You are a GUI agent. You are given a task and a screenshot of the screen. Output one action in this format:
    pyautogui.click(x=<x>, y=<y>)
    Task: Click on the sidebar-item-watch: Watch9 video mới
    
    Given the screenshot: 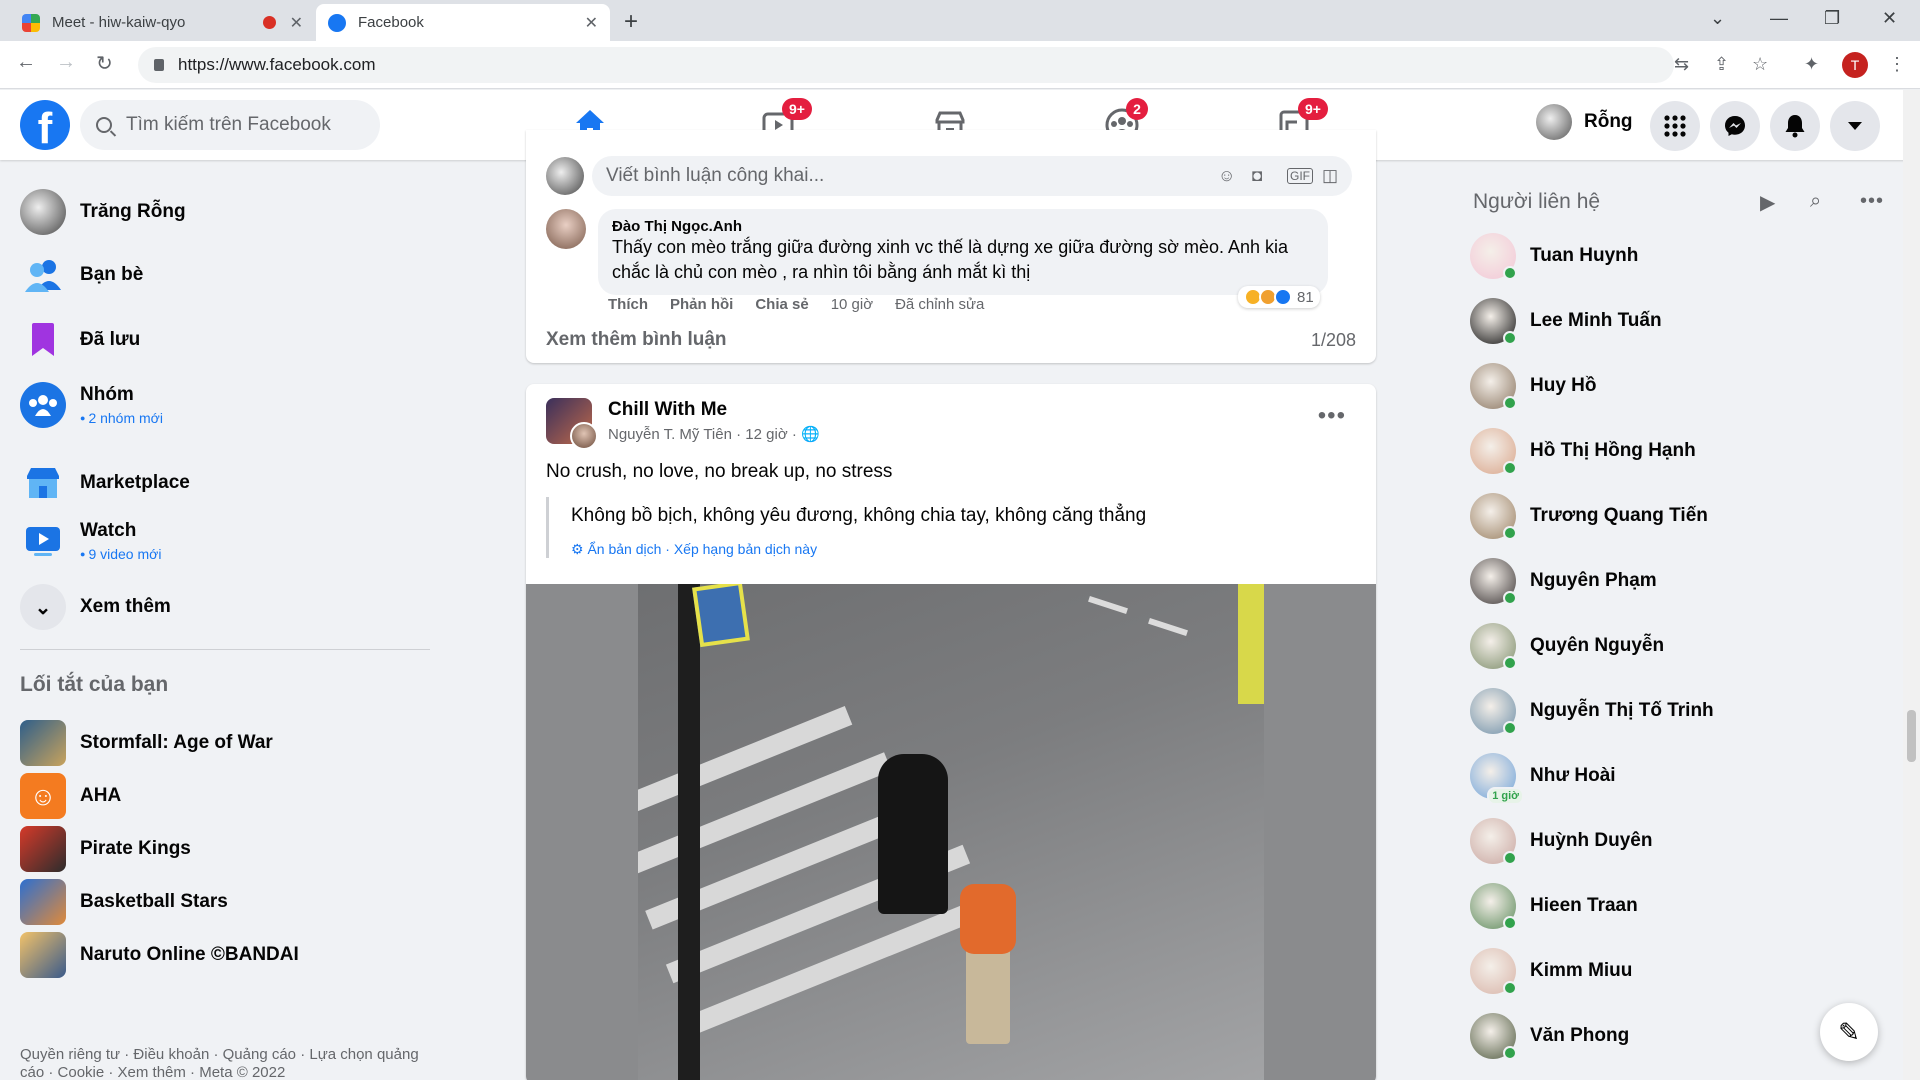 What is the action you would take?
    pyautogui.click(x=90, y=541)
    